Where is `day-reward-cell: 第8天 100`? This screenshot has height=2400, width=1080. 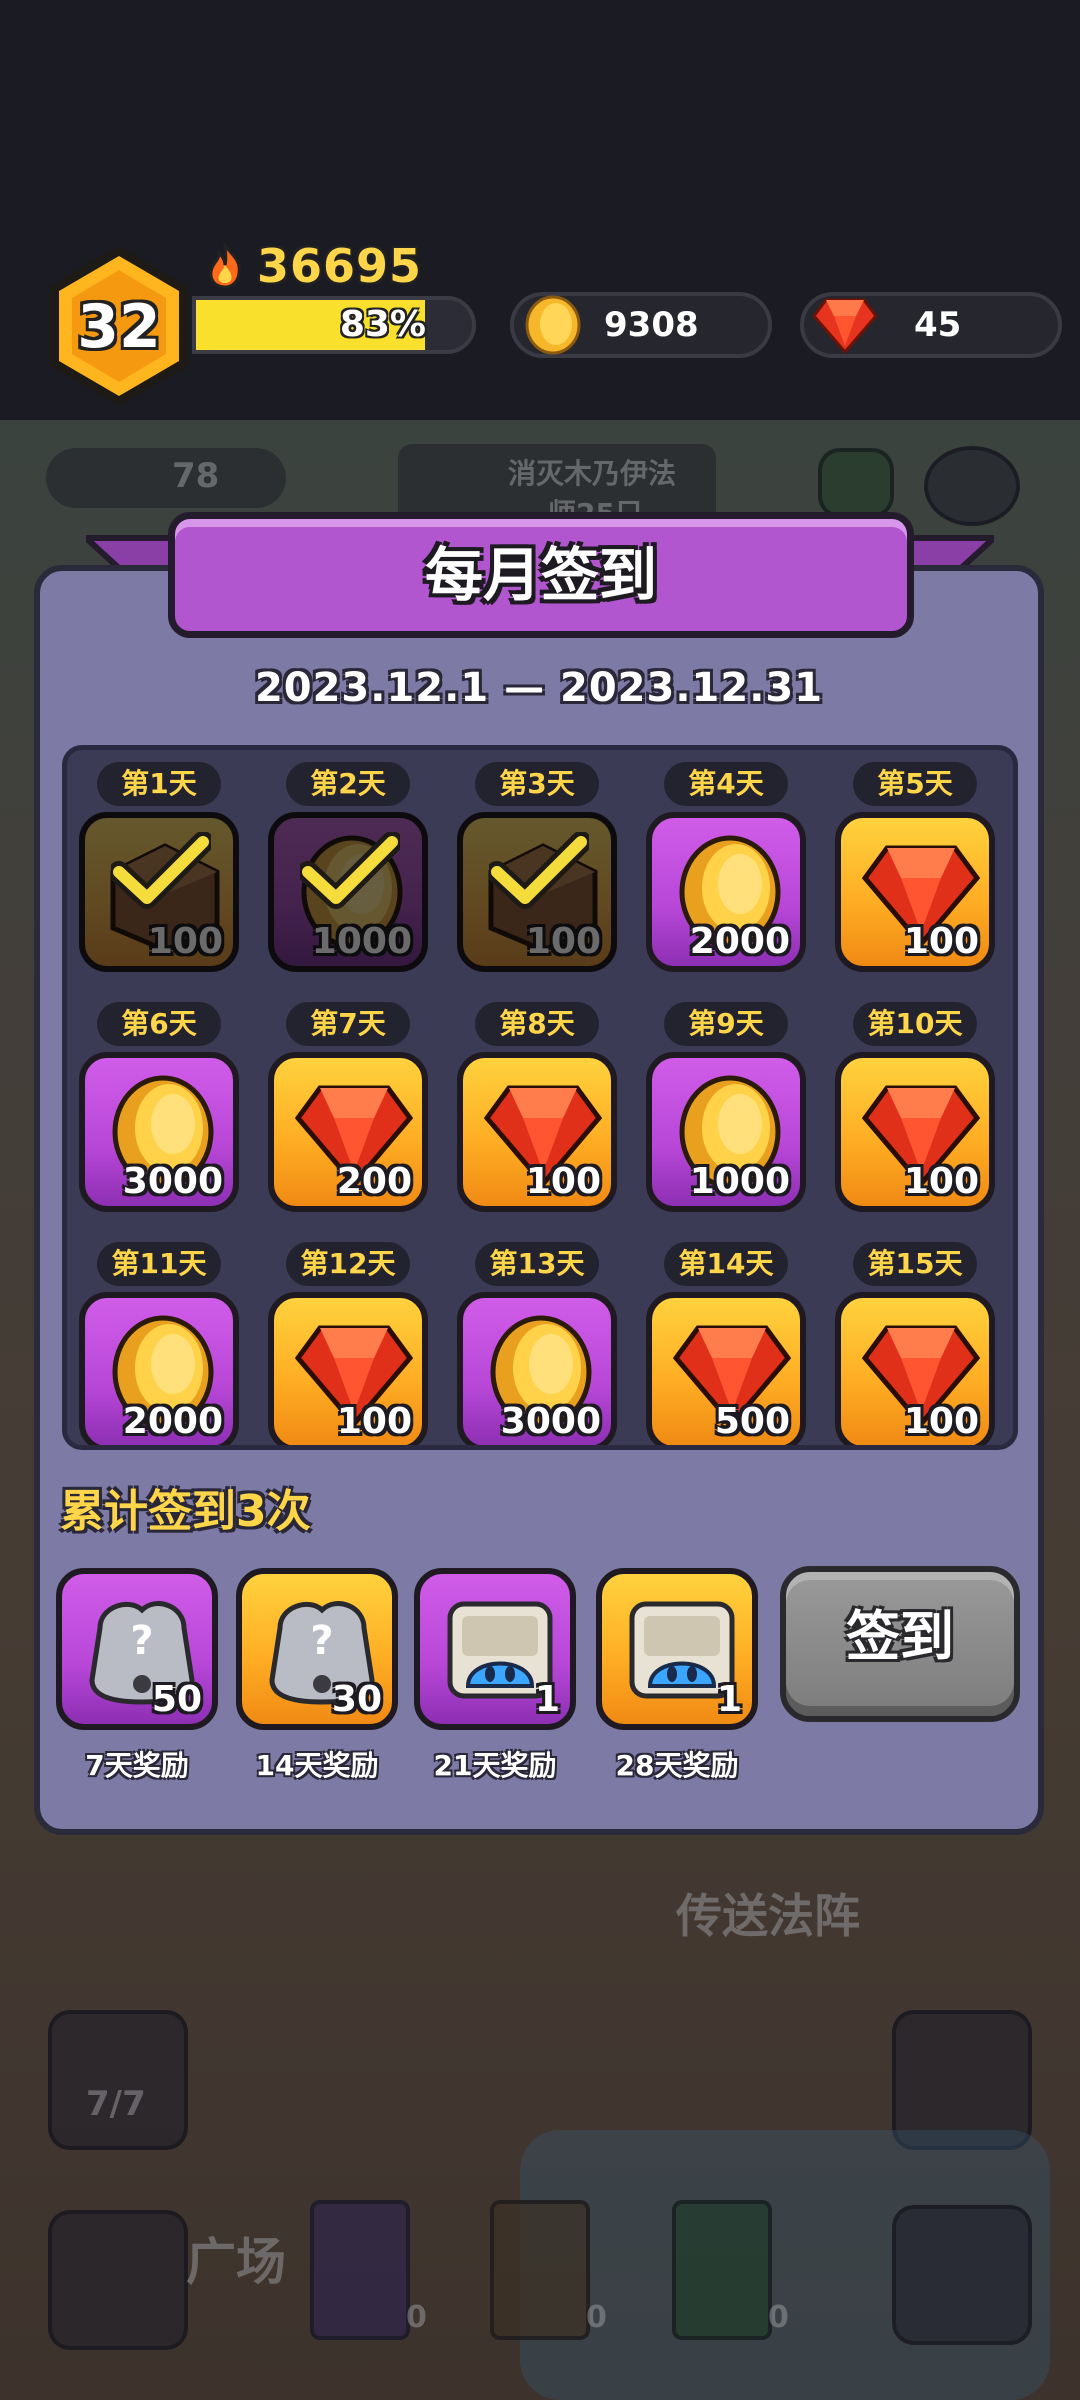 day-reward-cell: 第8天 100 is located at coordinates (537, 1112).